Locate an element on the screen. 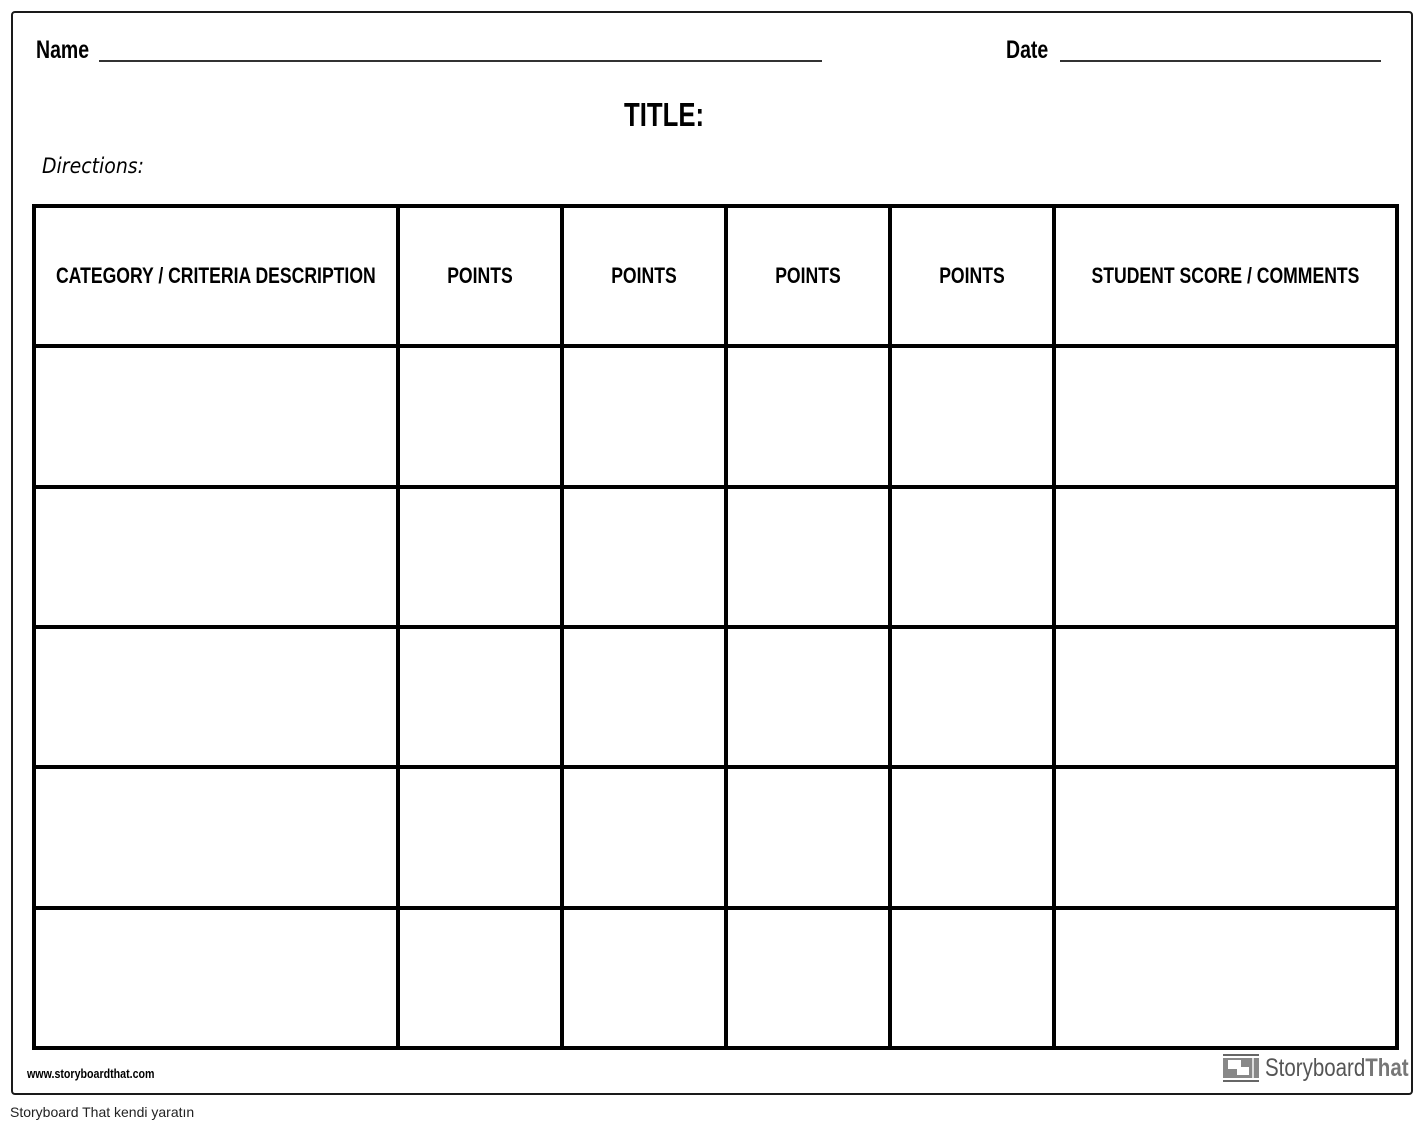 This screenshot has width=1424, height=1131. storyboard-logo-icon is located at coordinates (1241, 1068).